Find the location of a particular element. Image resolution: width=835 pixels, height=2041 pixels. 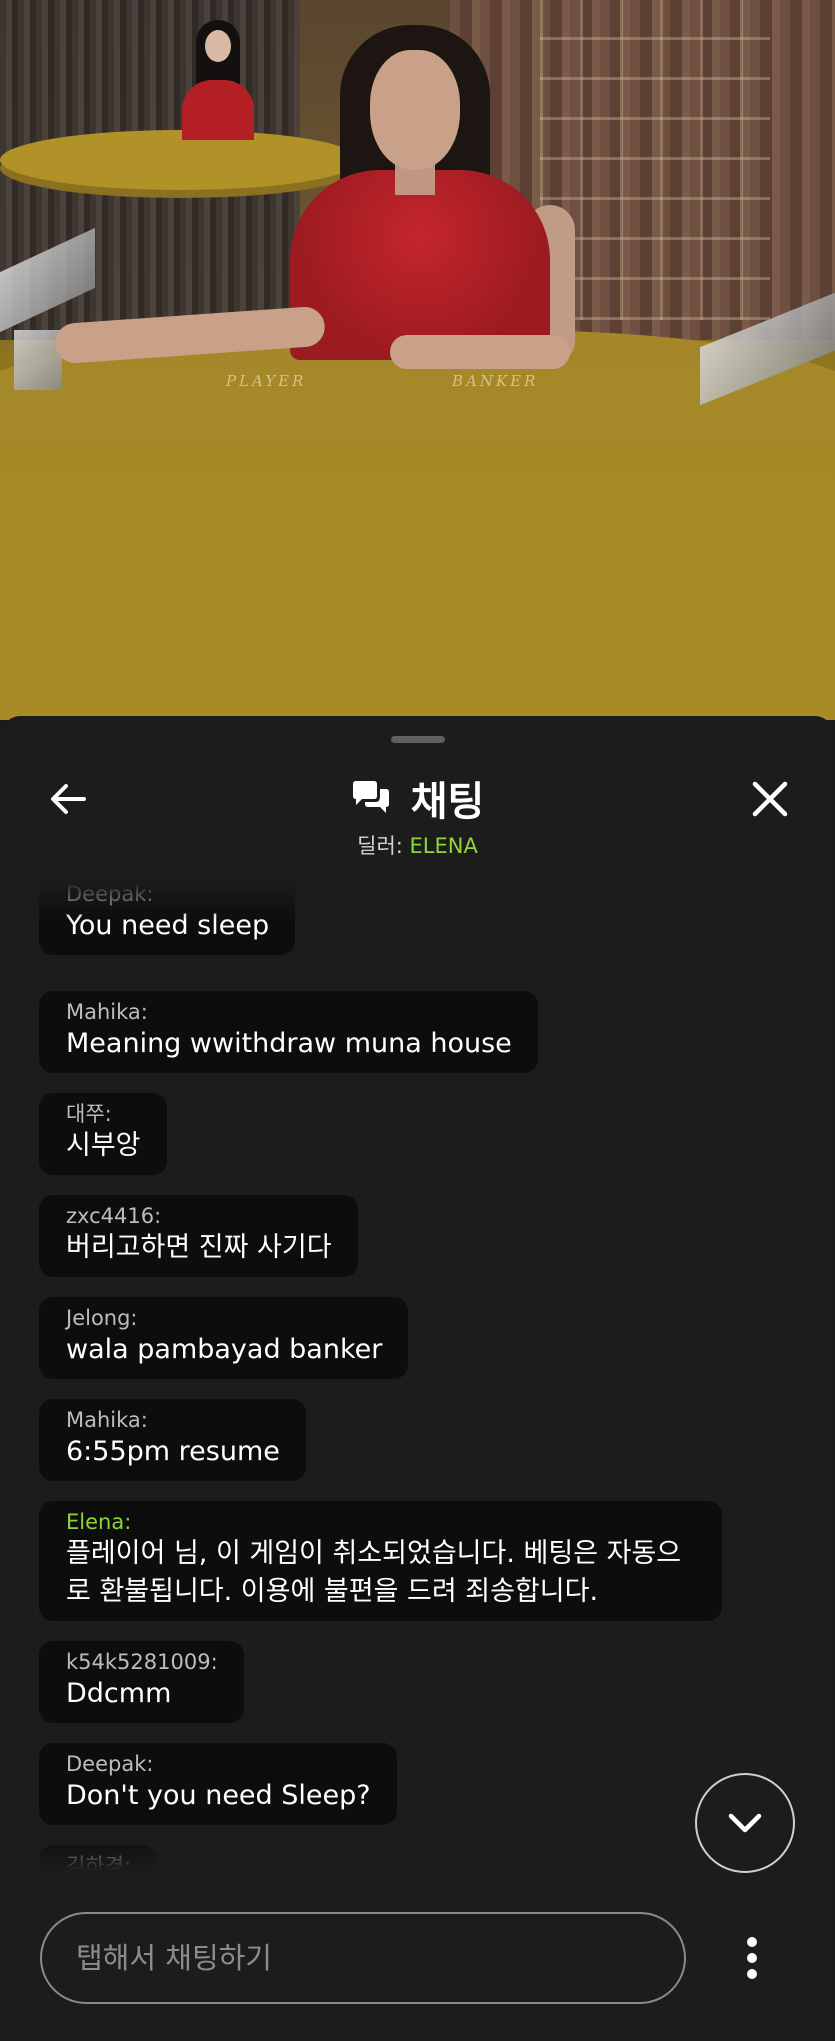

table-label-banker: BANKER is located at coordinates (495, 381).